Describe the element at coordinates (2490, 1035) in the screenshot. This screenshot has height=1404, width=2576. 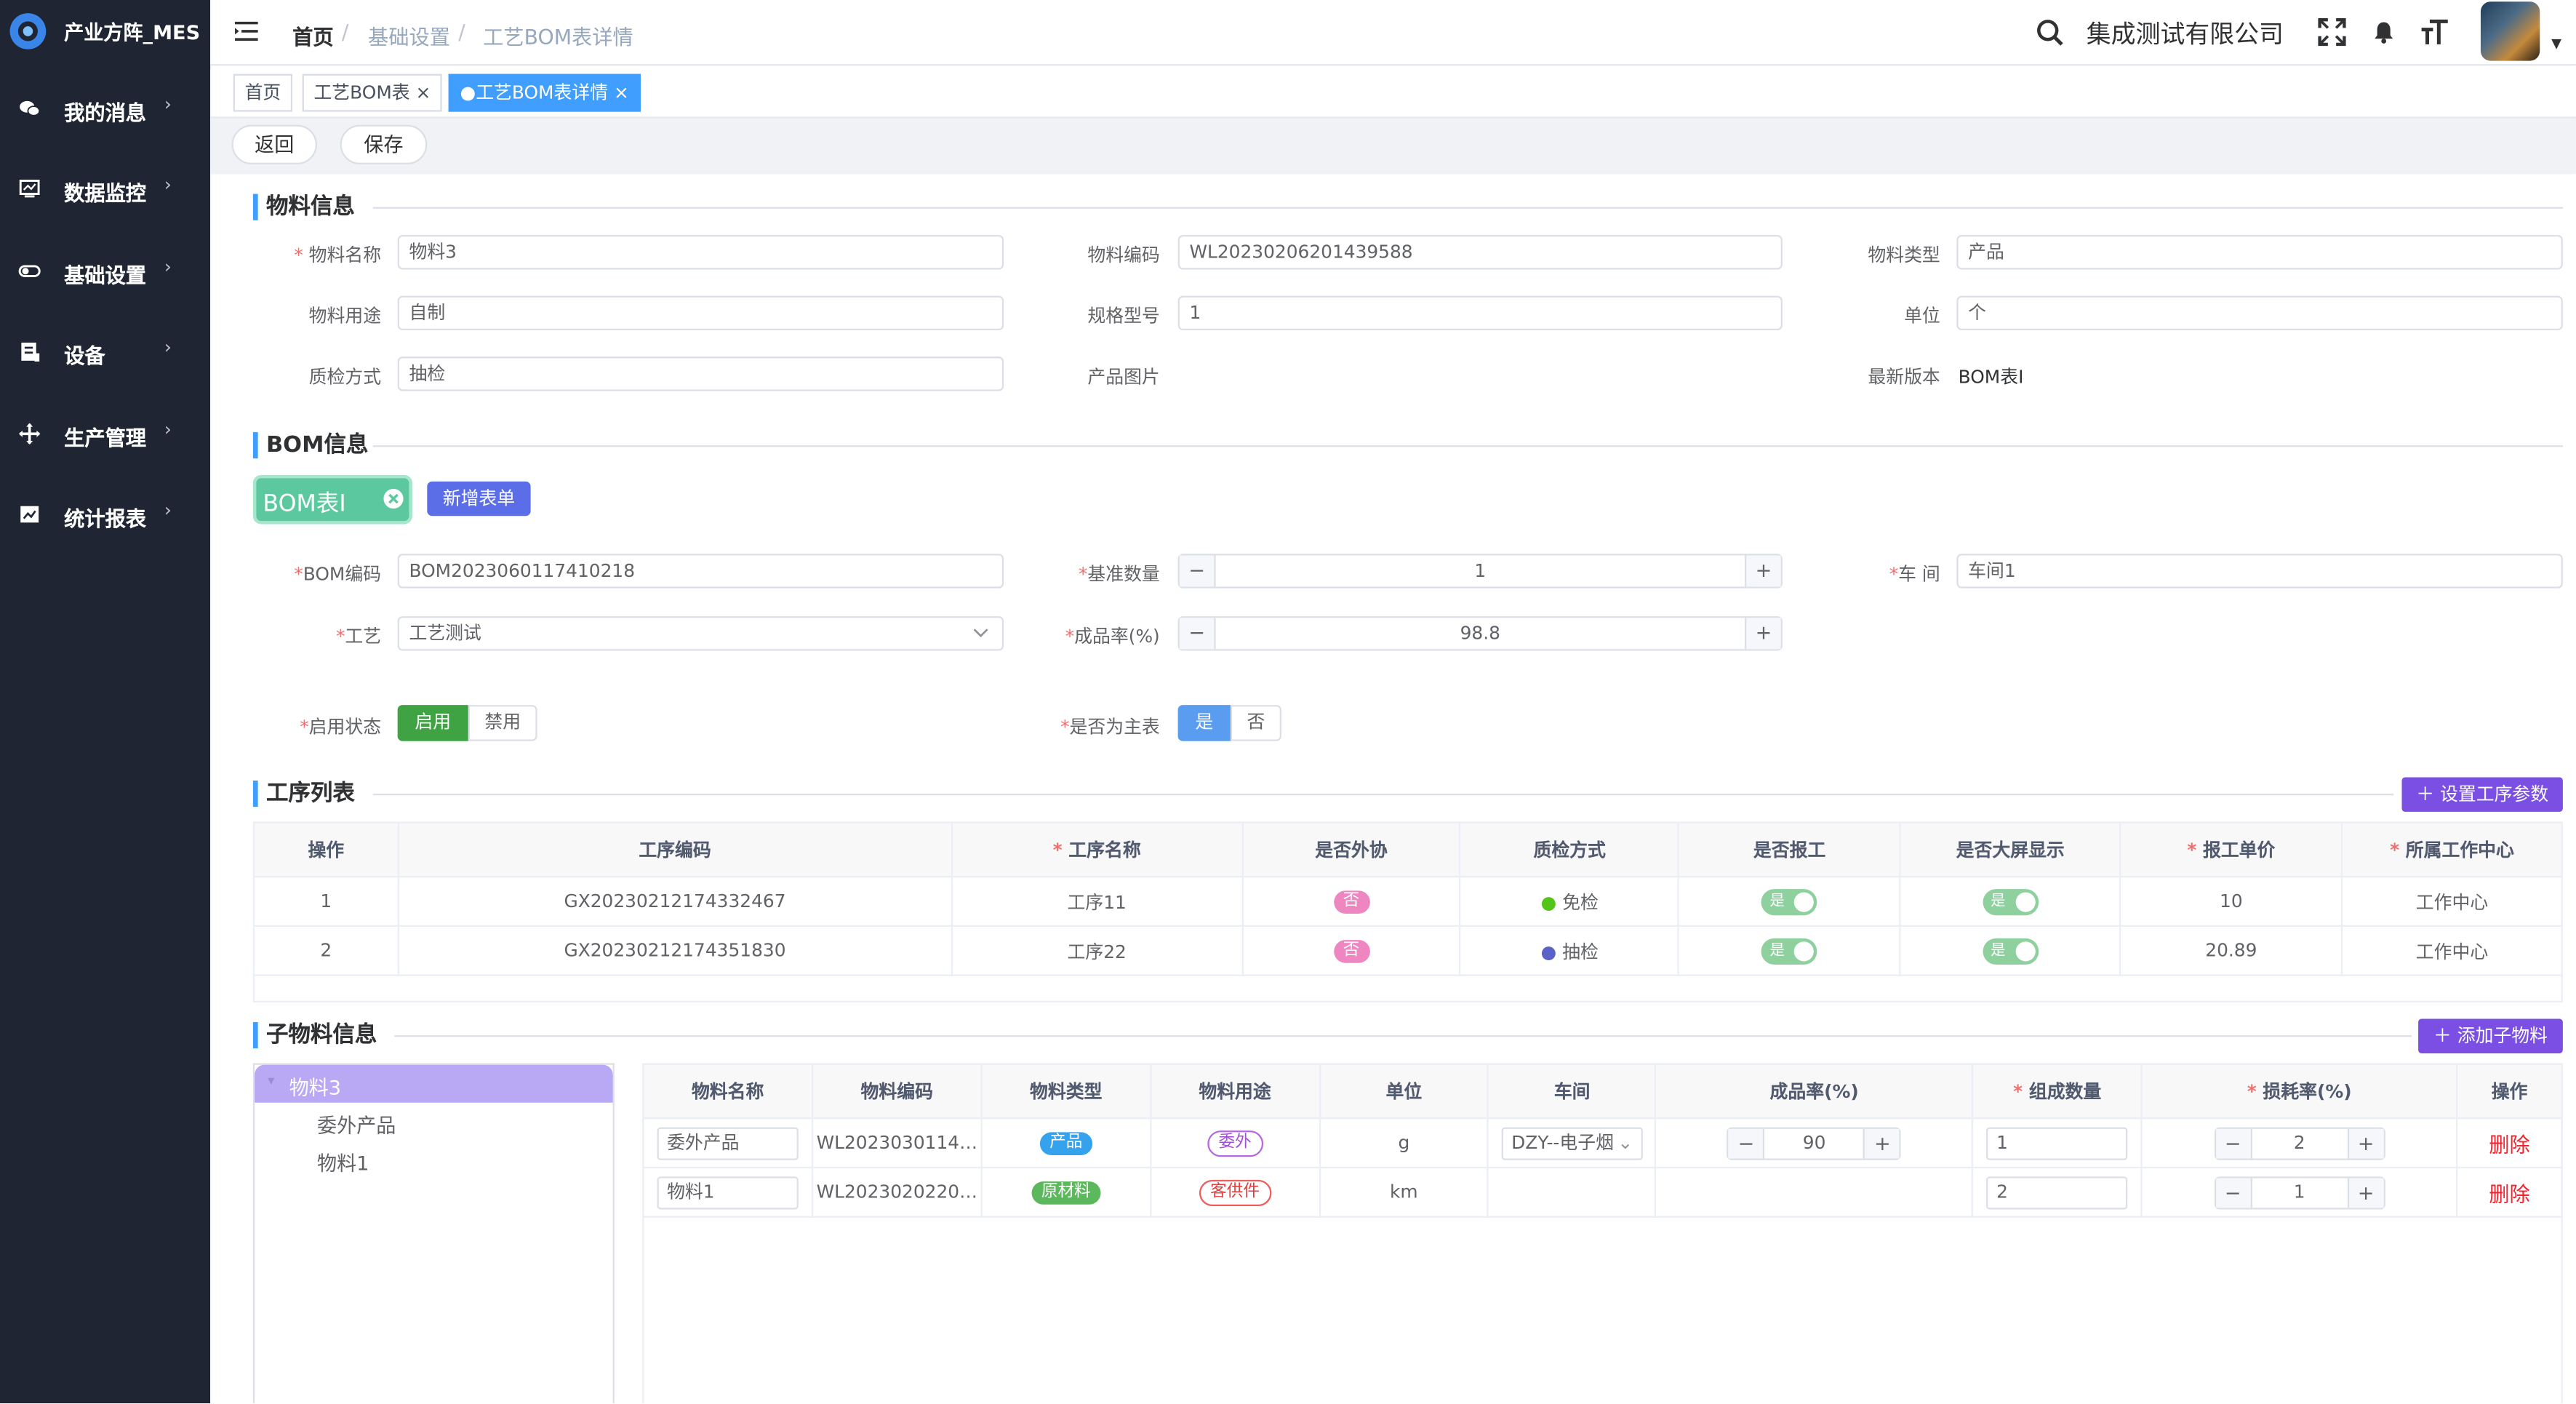
I see `add-submaterial-button: ＋ 添加子物料` at that location.